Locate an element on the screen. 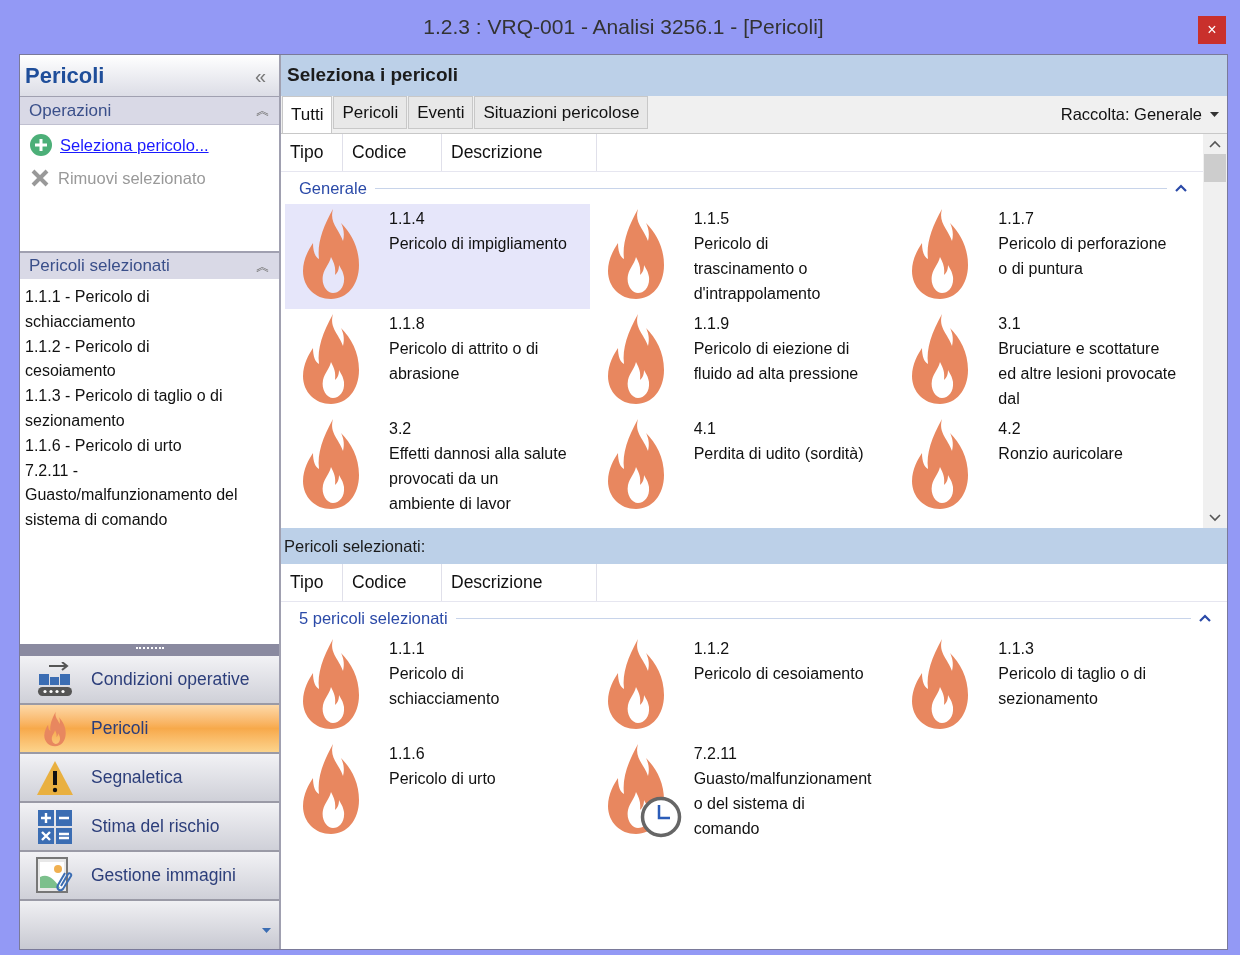 This screenshot has width=1240, height=955. selected-hazard-item: 7.2.11 - Guasto/malfunzionamento del sistema di comando is located at coordinates (134, 495).